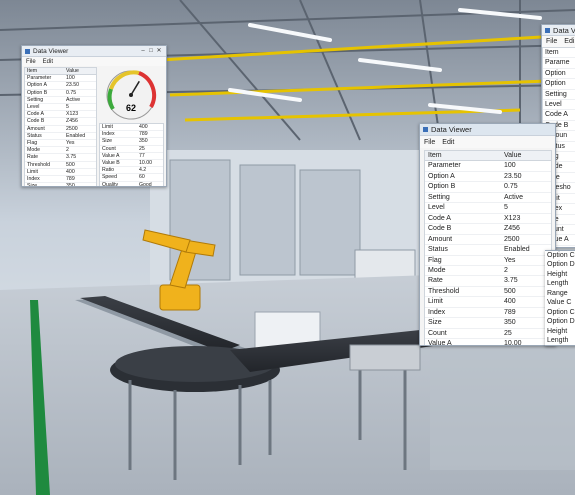 This screenshot has width=575, height=495. I want to click on item-cell: Rate, so click(45, 157).